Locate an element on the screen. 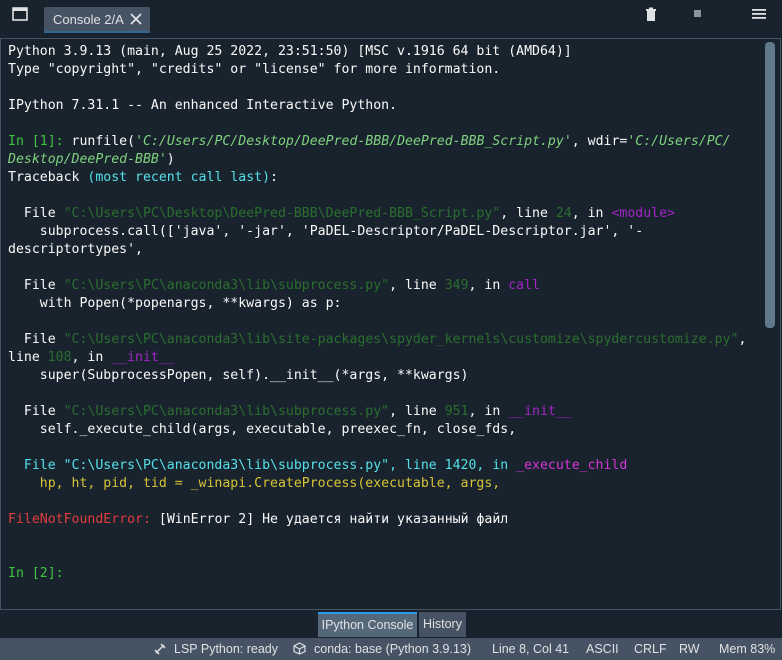 The height and width of the screenshot is (660, 782). memory-status: Mem 83% is located at coordinates (747, 649).